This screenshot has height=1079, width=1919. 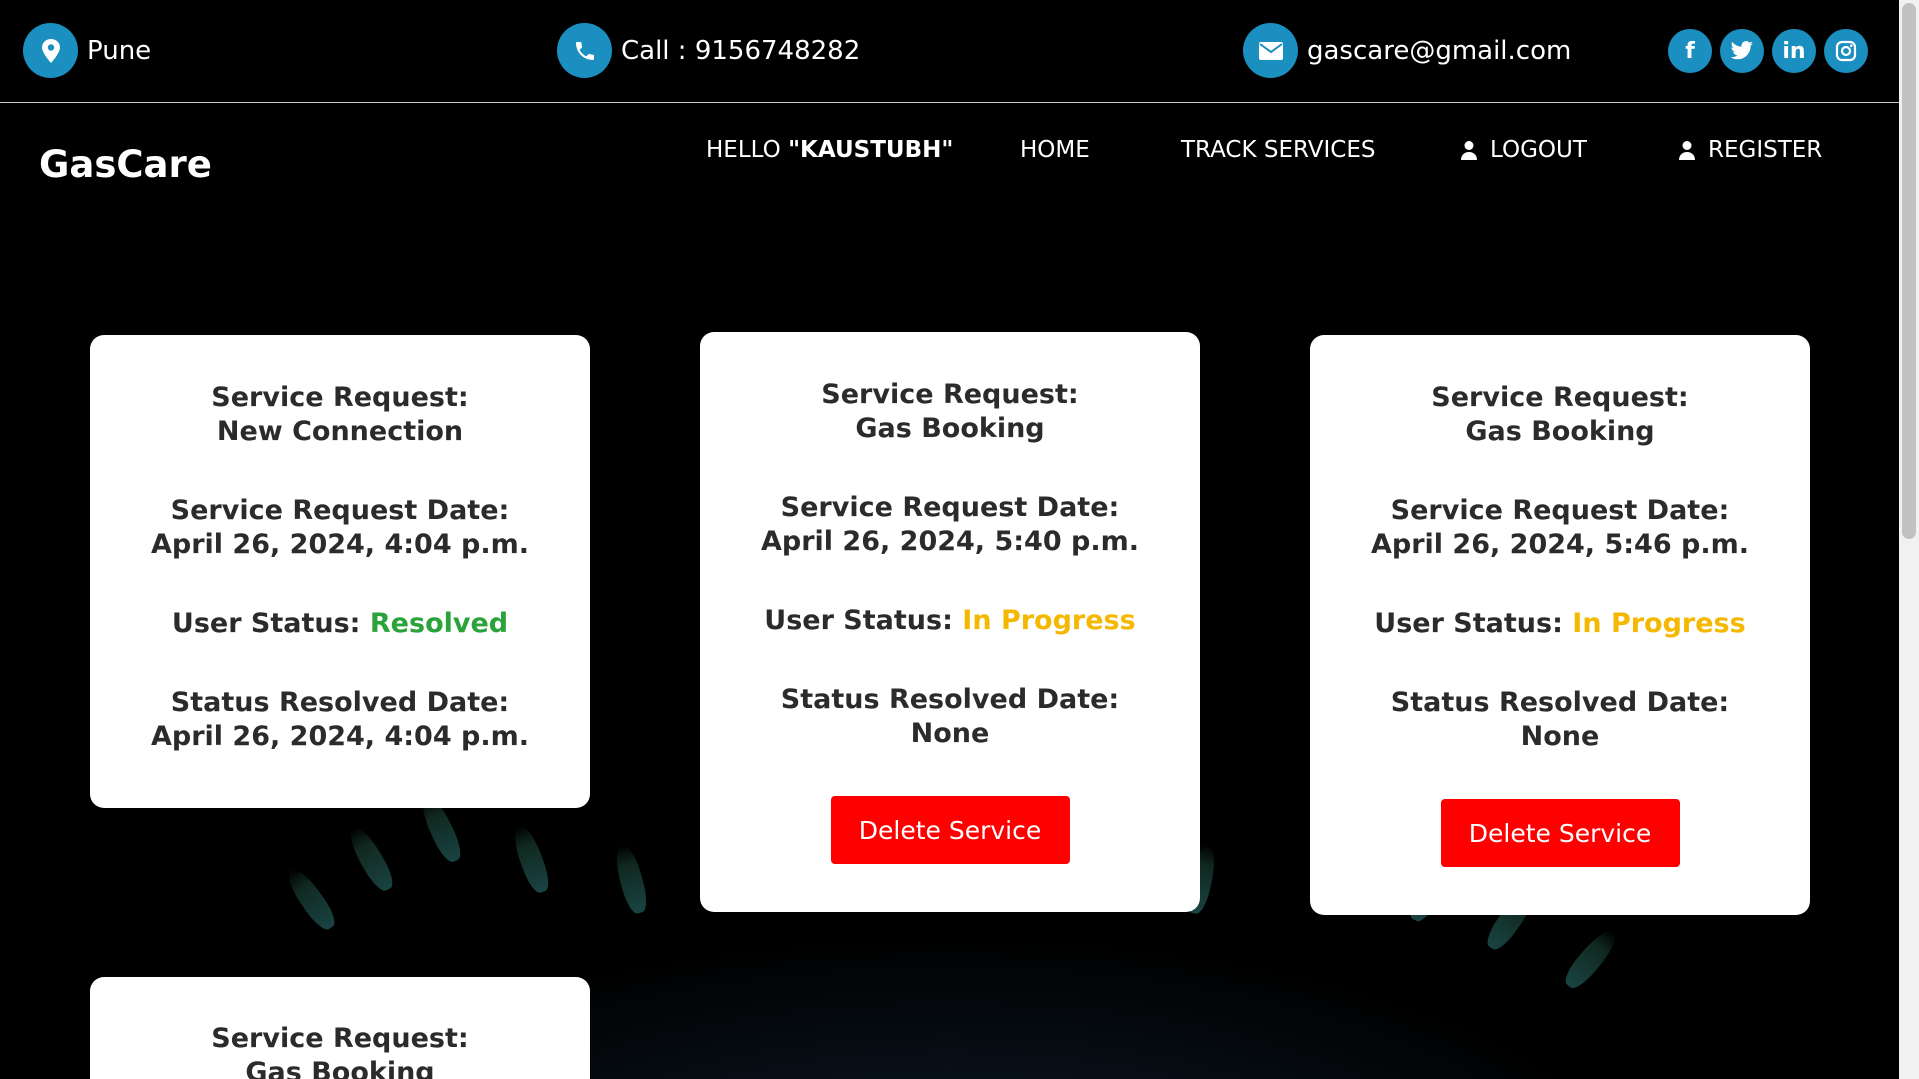 I want to click on phone-text: Call : 9156748282, so click(x=740, y=51).